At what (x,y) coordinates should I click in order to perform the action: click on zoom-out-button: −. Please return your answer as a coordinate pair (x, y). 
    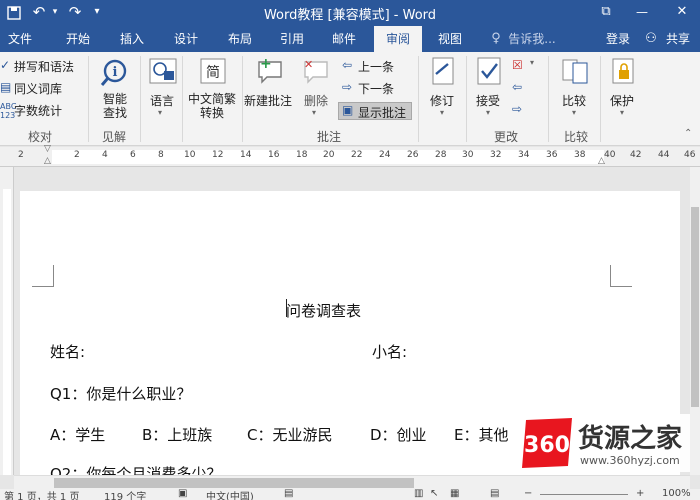
    Looking at the image, I should click on (528, 493).